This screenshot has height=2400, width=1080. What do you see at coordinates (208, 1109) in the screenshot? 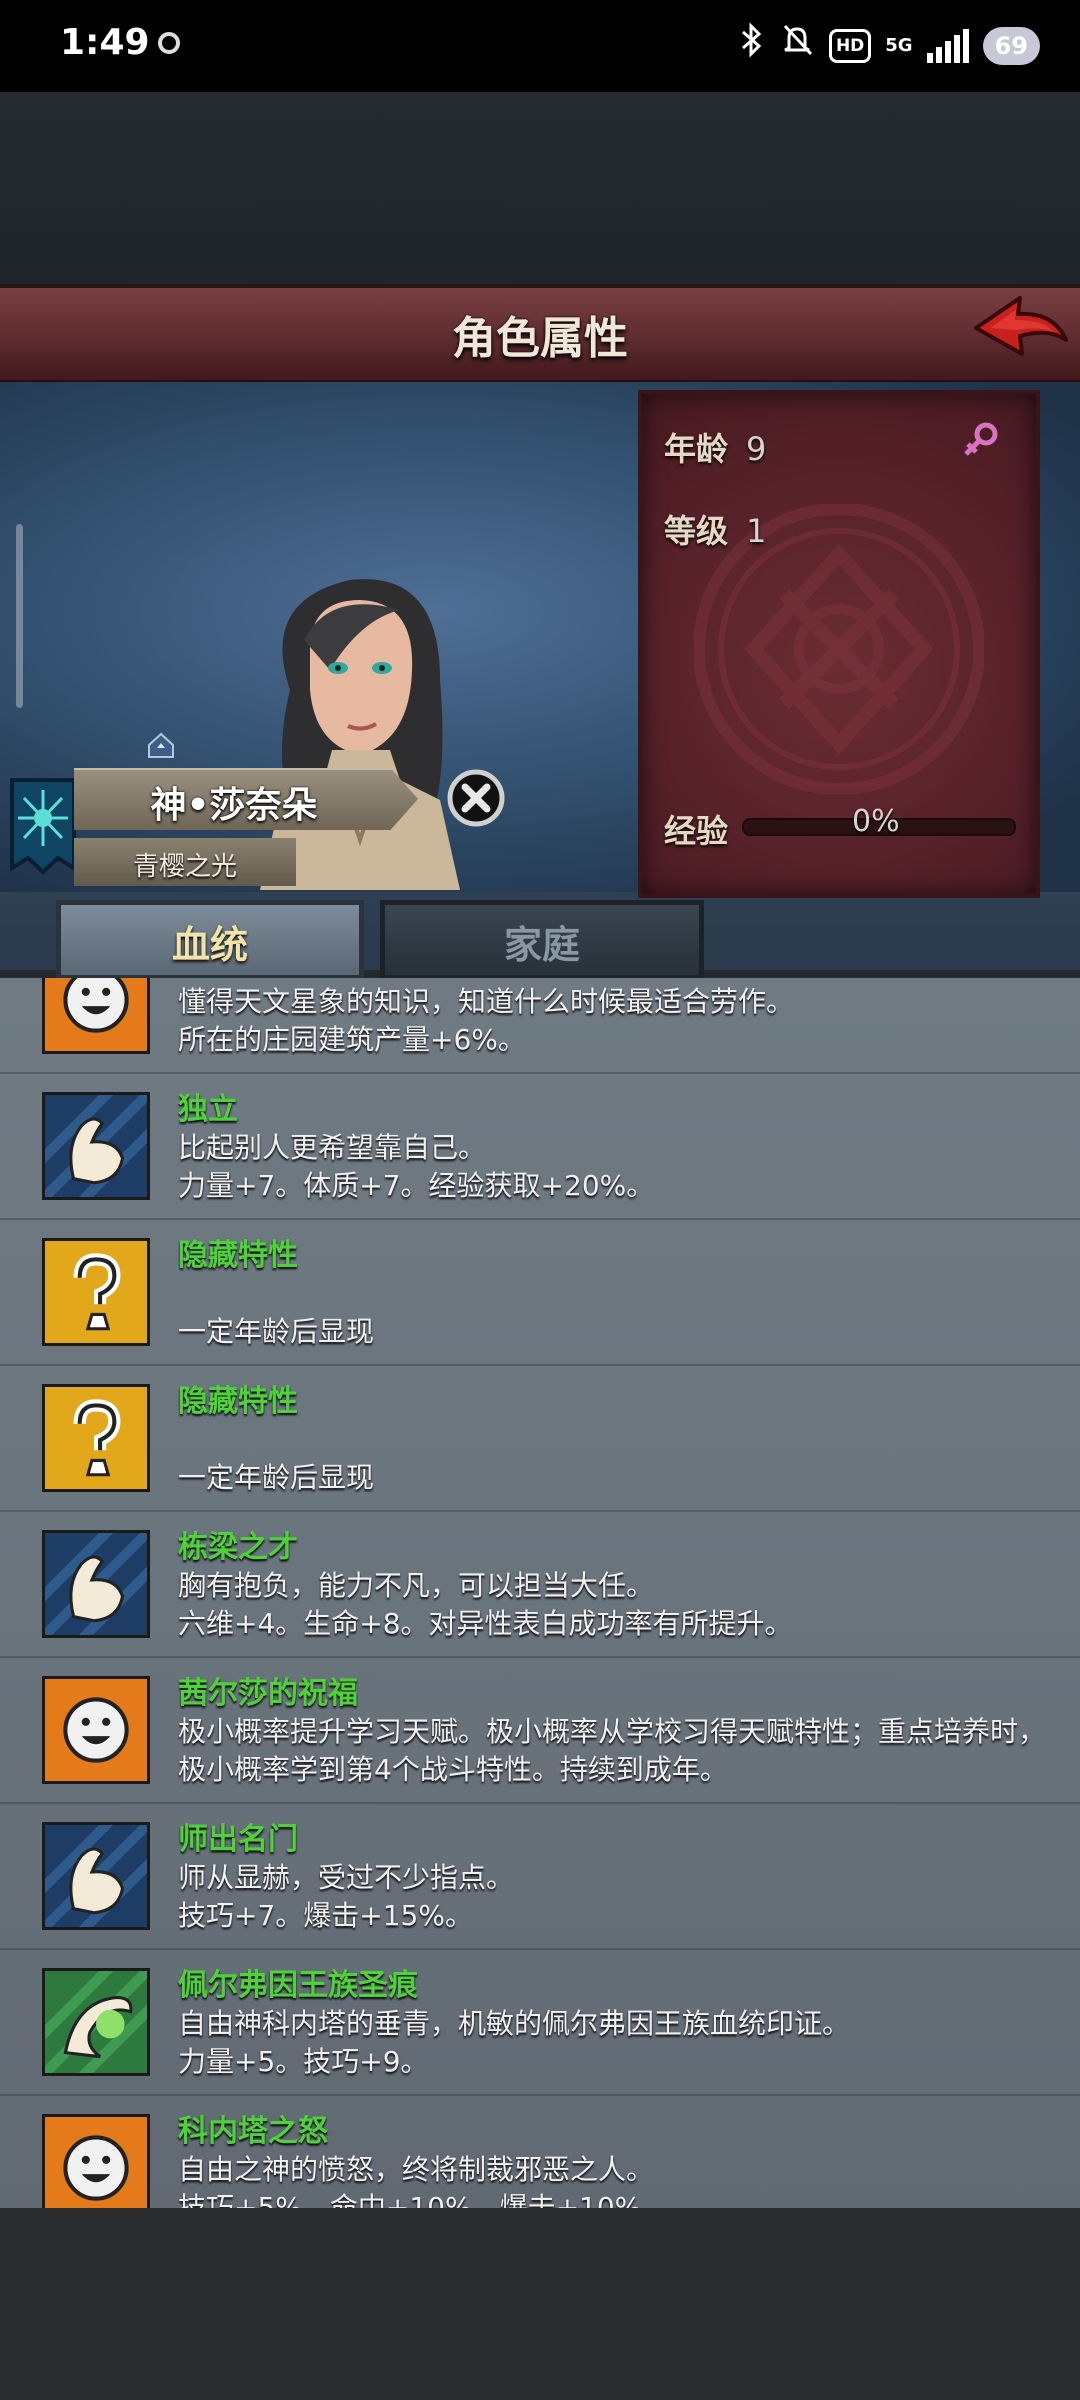
I see `trait-name: 独立` at bounding box center [208, 1109].